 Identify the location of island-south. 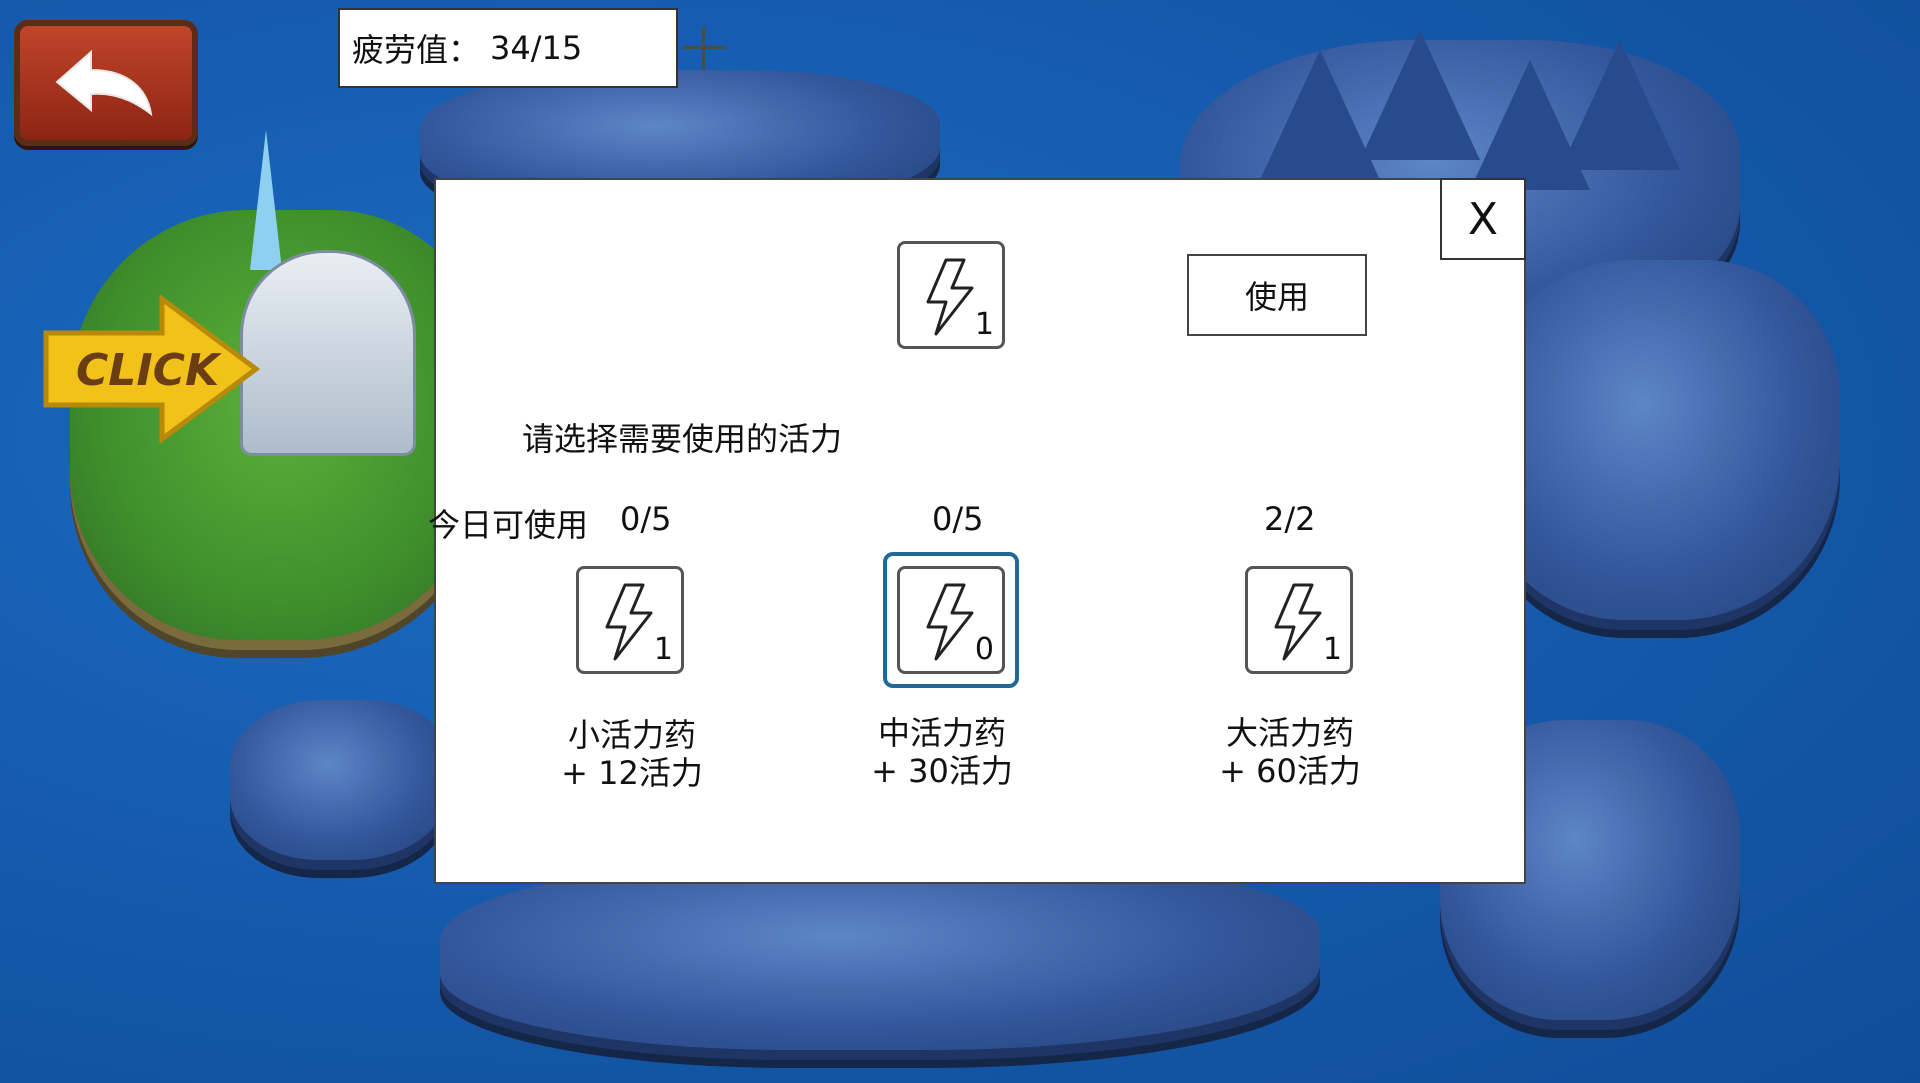
(880, 955).